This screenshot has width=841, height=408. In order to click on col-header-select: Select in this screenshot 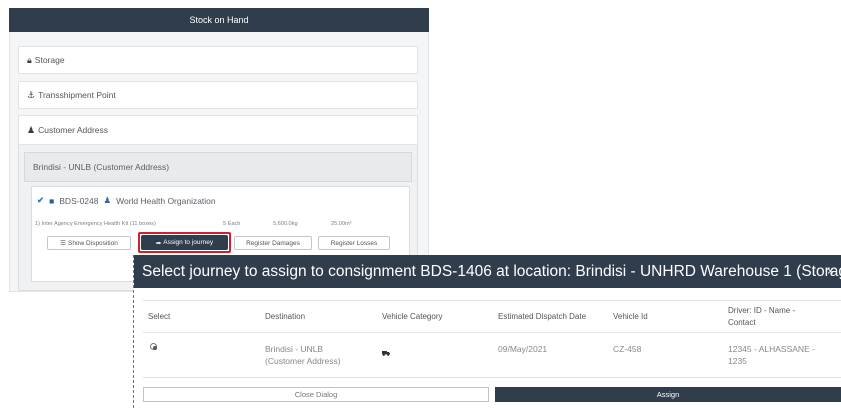, I will do `click(159, 316)`.